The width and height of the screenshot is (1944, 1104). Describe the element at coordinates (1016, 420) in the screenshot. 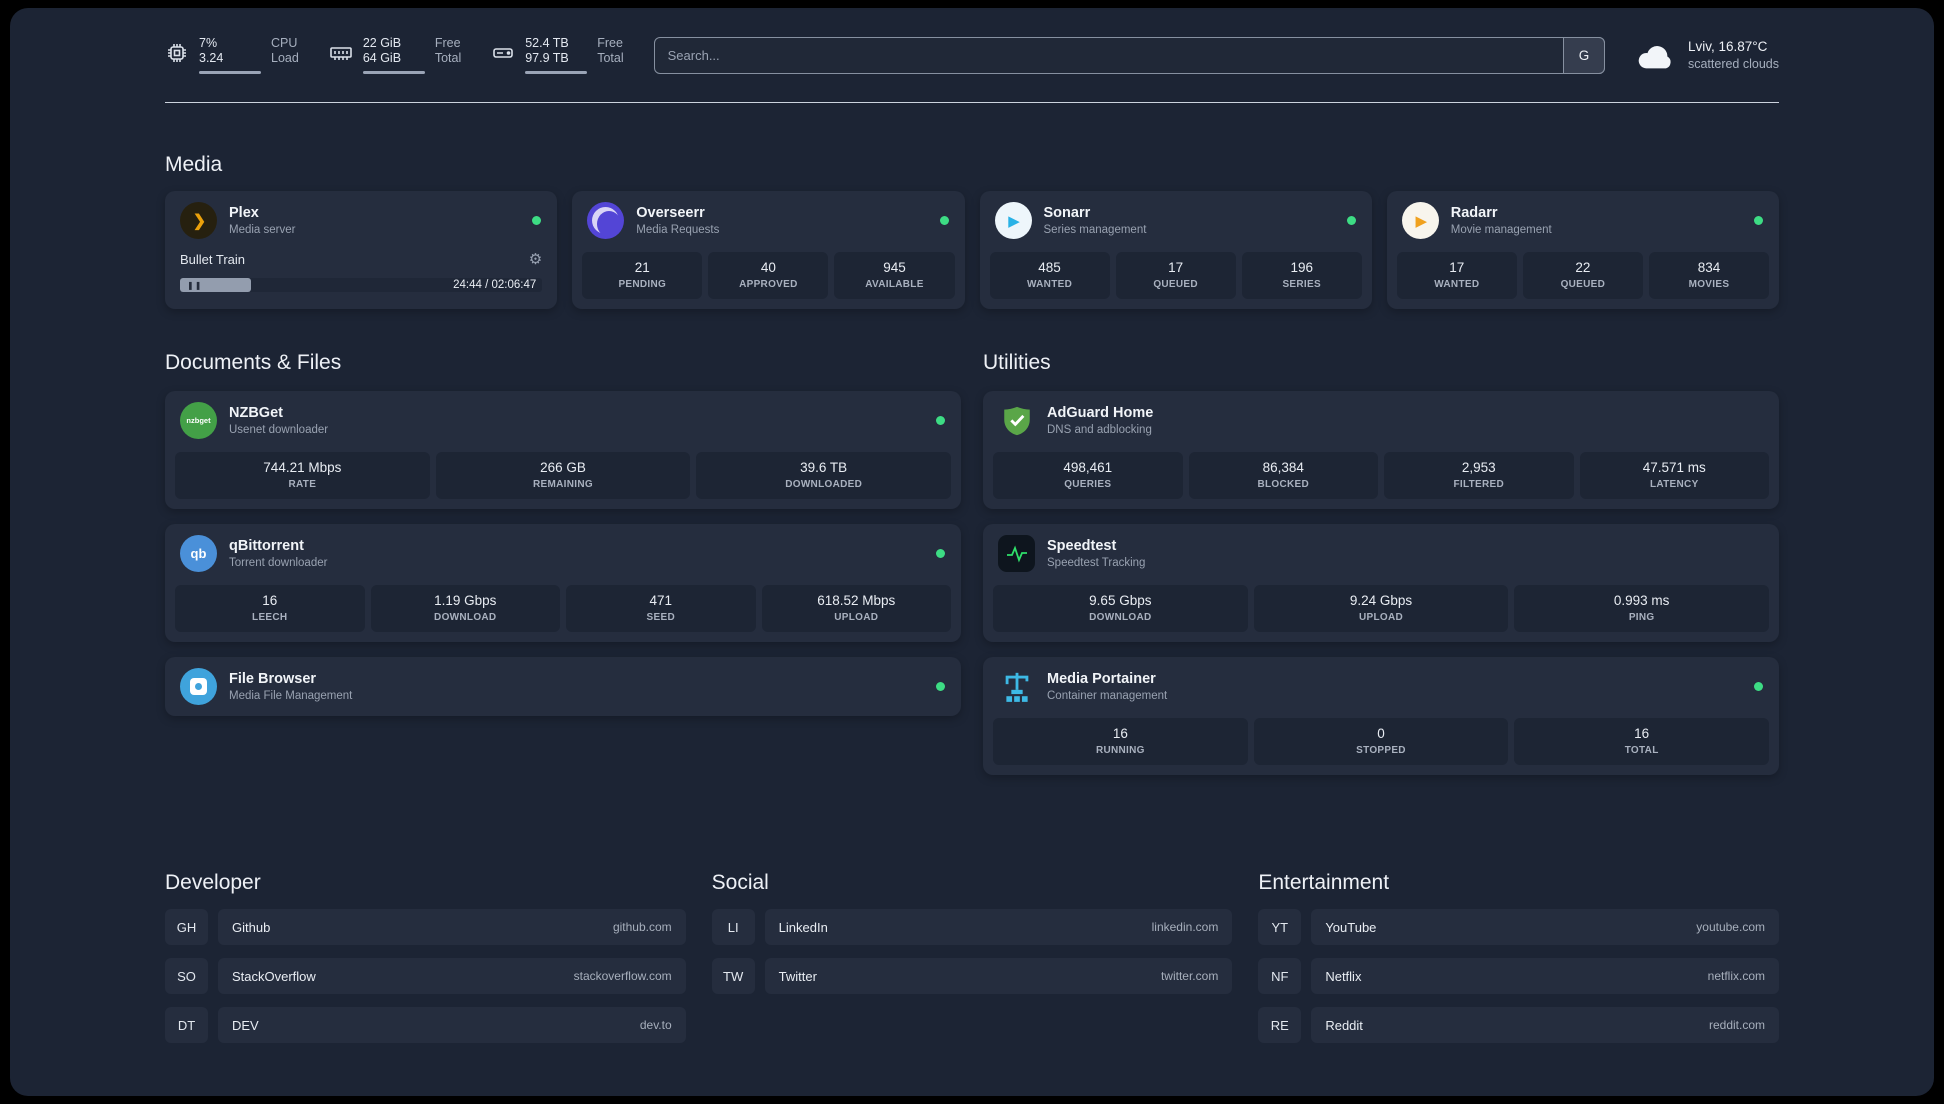

I see `adguard-icon` at that location.